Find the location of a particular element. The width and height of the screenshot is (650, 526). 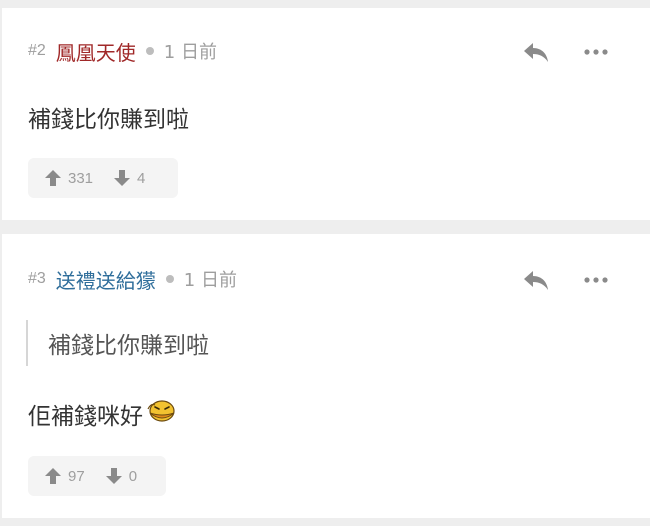

username-link: 送禮送給獴 is located at coordinates (106, 279).